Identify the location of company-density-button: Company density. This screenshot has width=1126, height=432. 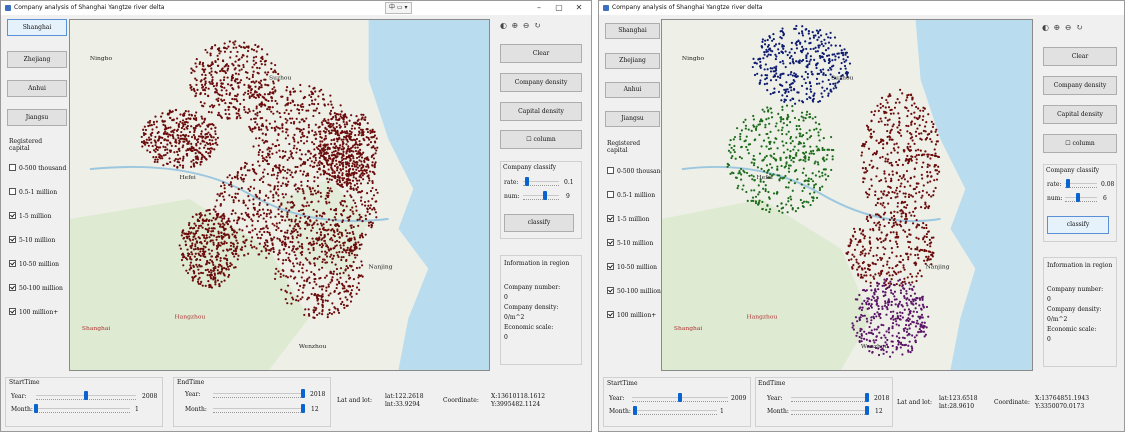
(541, 82).